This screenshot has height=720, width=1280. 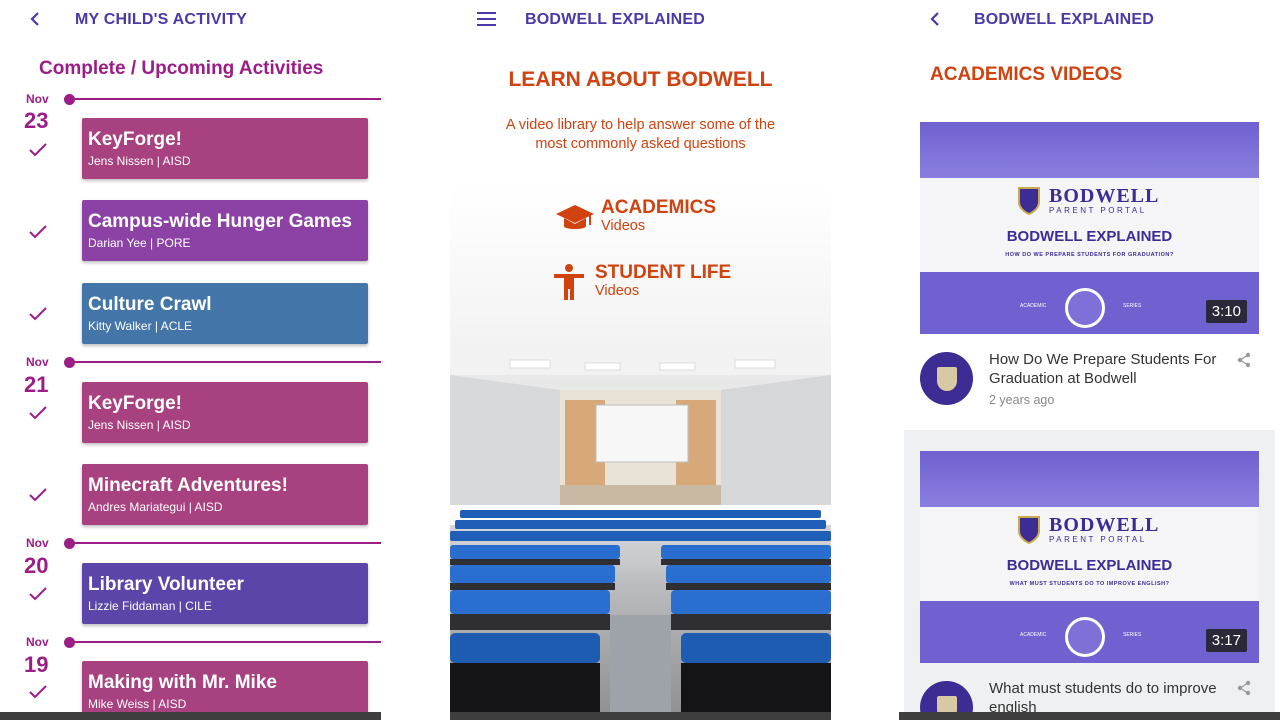 I want to click on student-life-option: STUDENT LIFE Videos, so click(x=640, y=282).